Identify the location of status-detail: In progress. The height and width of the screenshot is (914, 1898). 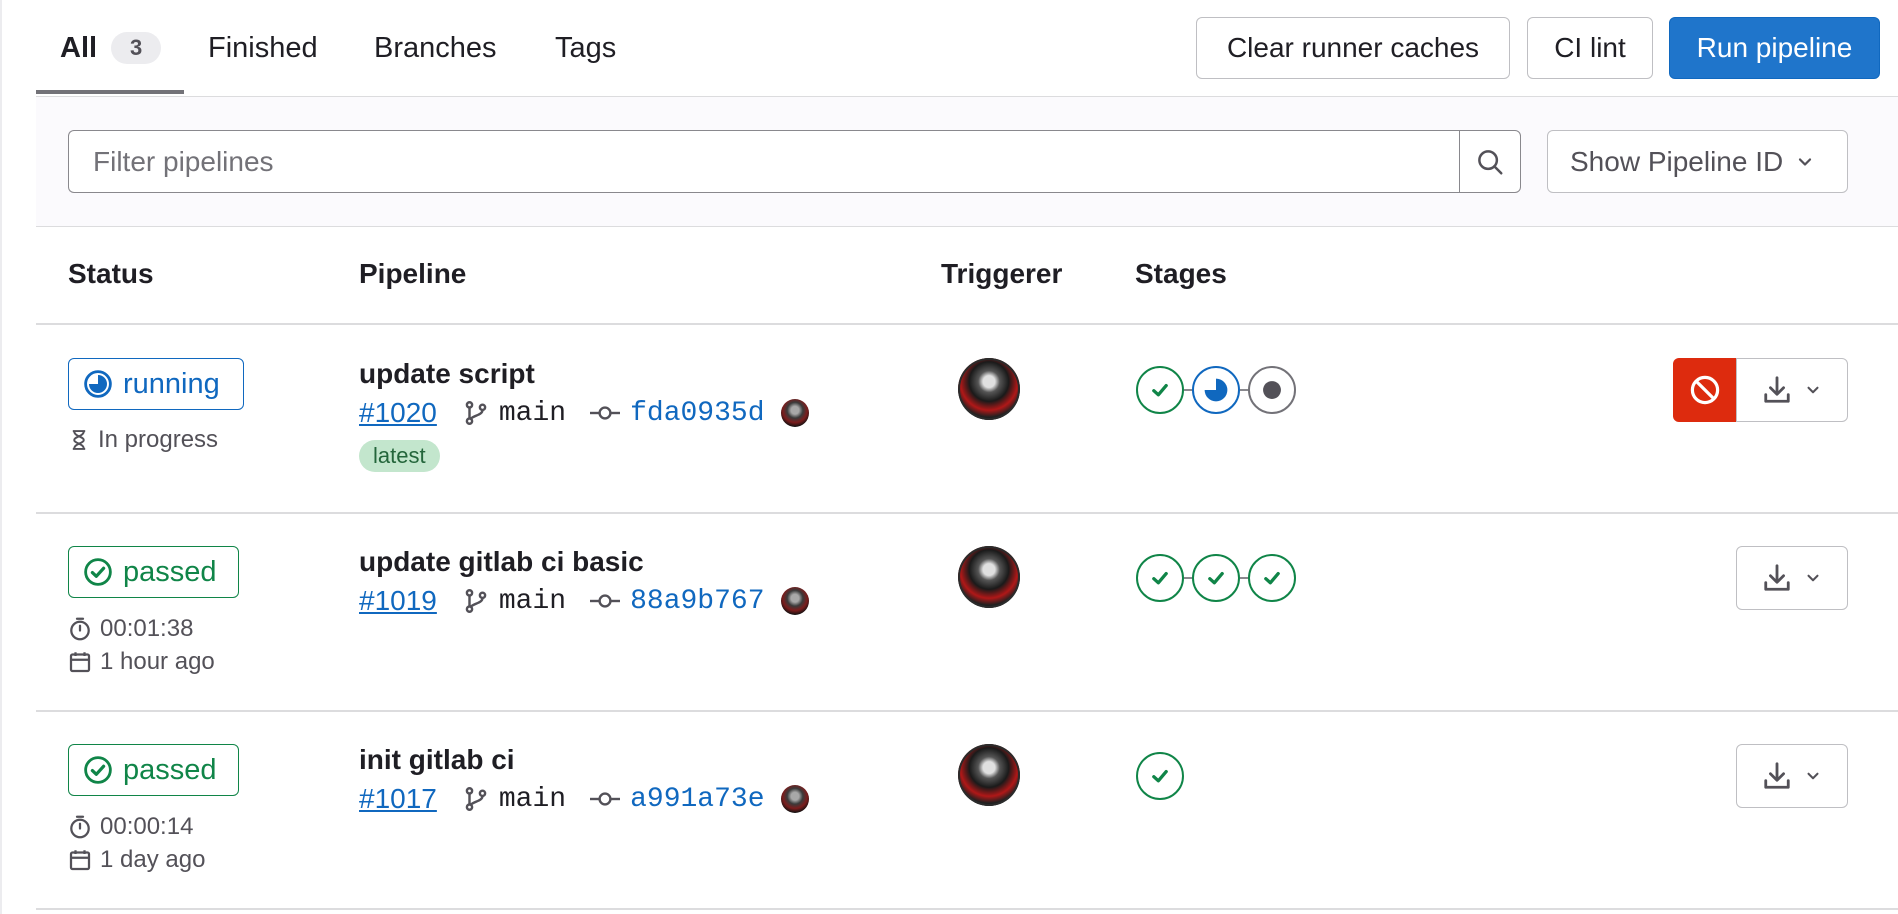
(158, 439).